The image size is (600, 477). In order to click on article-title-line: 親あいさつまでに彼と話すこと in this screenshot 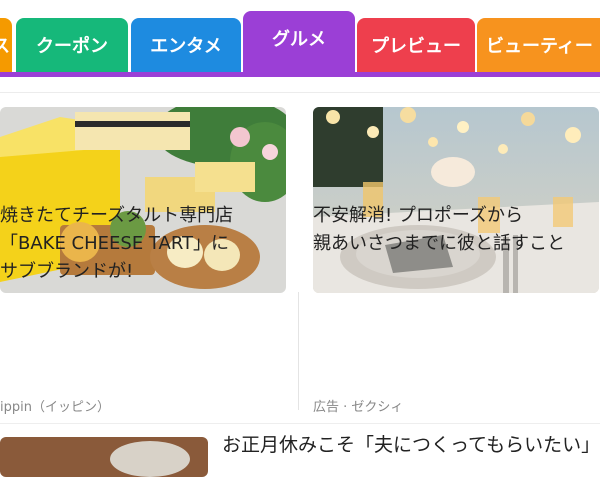, I will do `click(439, 243)`.